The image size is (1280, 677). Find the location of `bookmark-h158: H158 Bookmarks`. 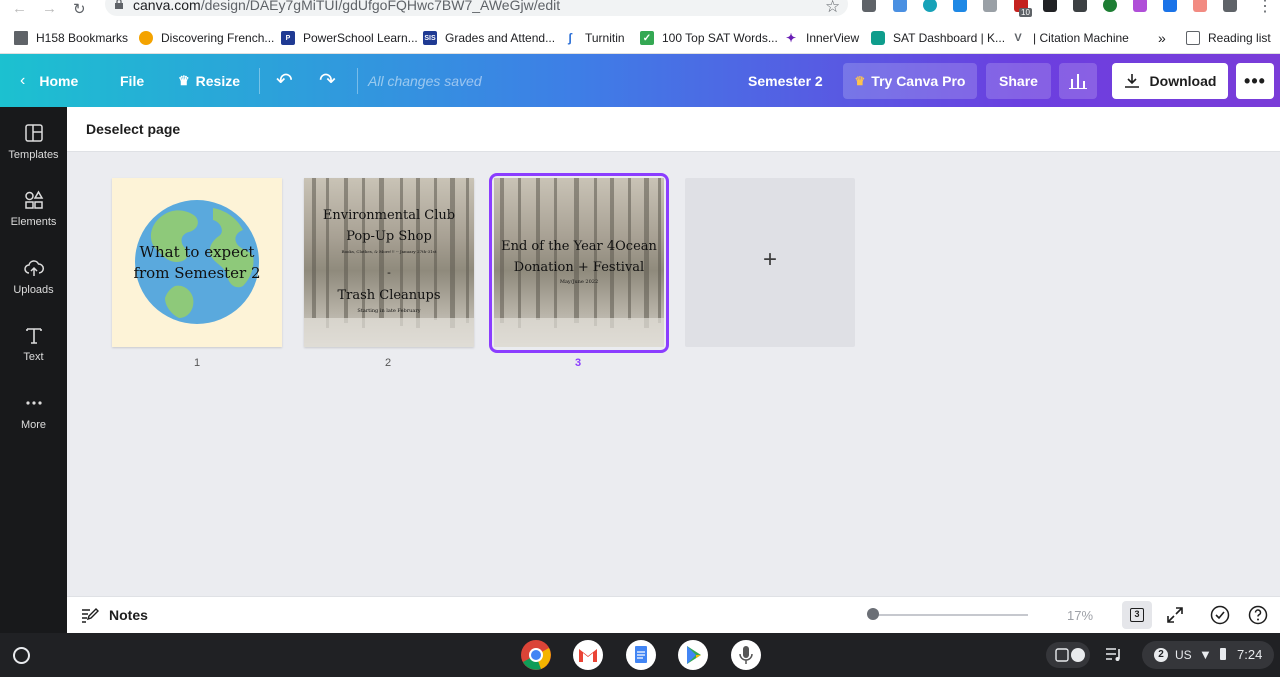

bookmark-h158: H158 Bookmarks is located at coordinates (71, 38).